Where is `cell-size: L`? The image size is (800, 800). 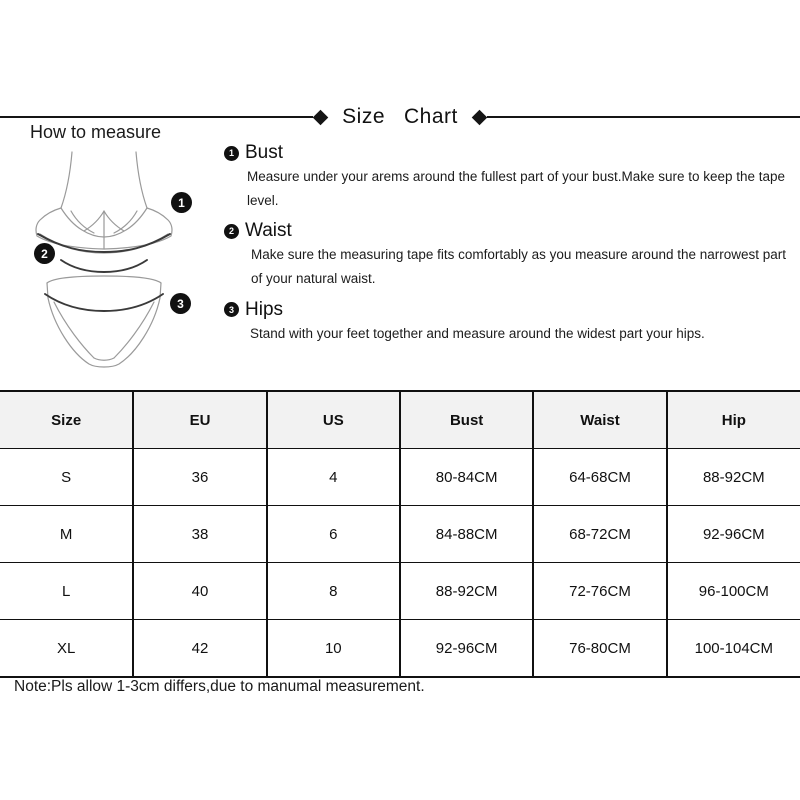
cell-size: L is located at coordinates (67, 591).